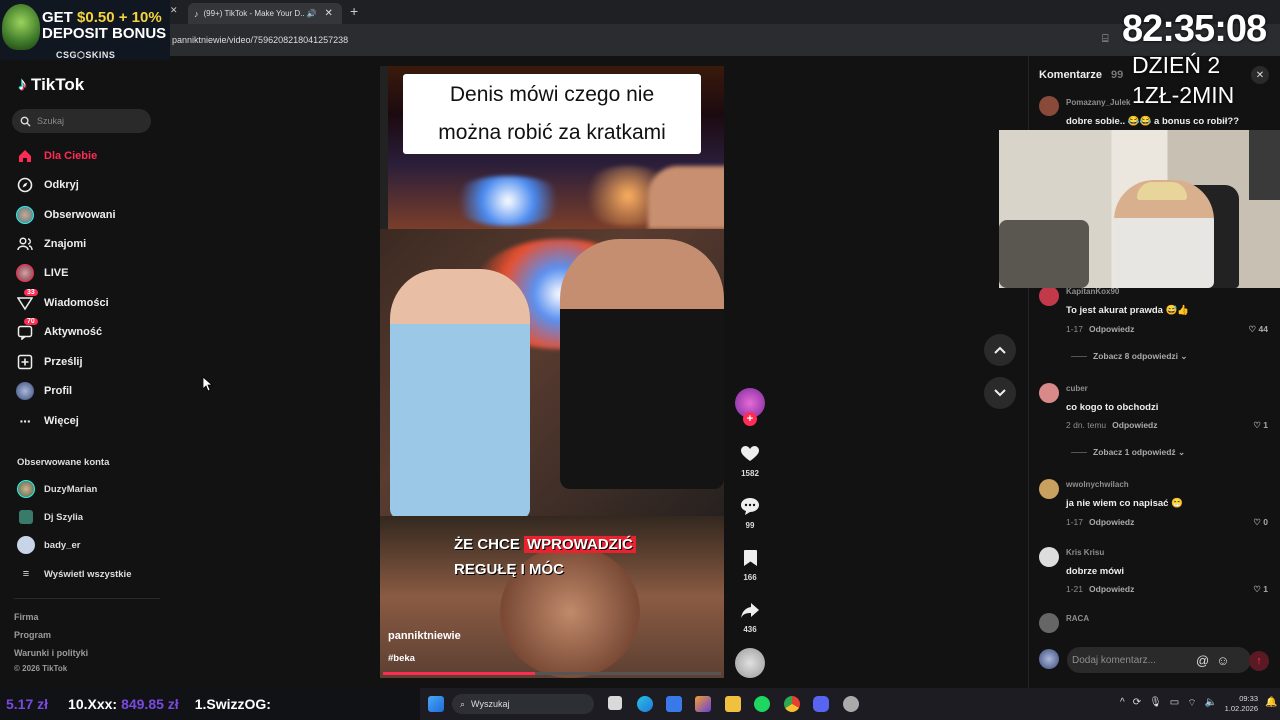 The height and width of the screenshot is (720, 1280). I want to click on arrow-up-icon: ↑, so click(1259, 661).